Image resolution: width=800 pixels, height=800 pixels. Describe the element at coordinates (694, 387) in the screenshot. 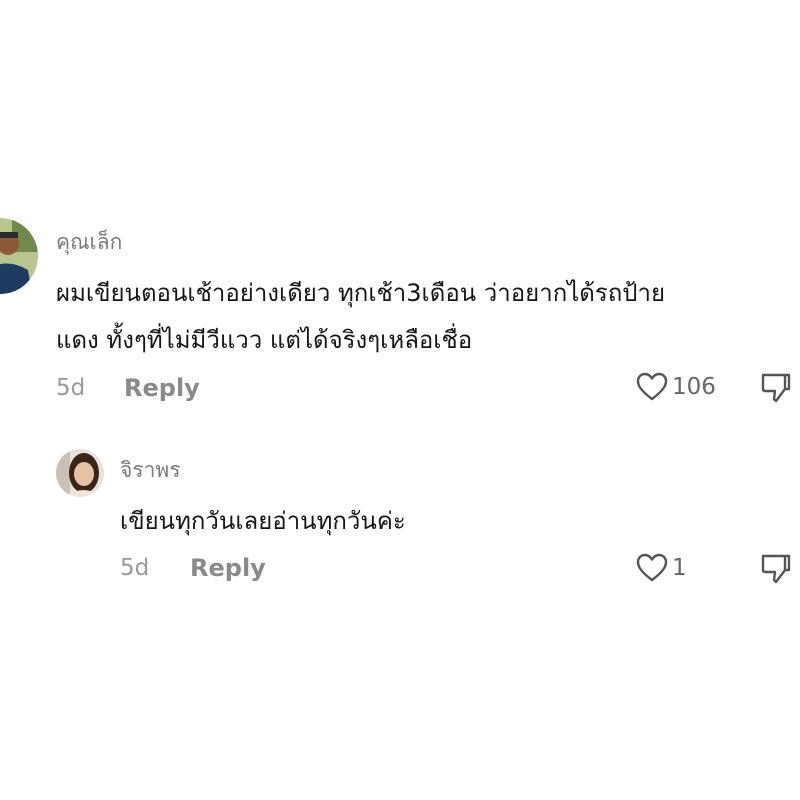

I see `comment-like-count: 106` at that location.